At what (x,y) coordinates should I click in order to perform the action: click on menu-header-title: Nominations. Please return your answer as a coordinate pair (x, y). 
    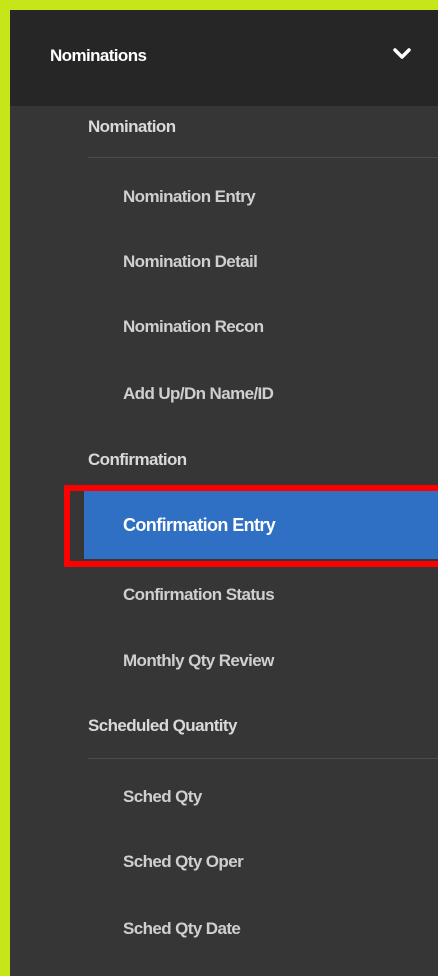
    Looking at the image, I should click on (98, 55).